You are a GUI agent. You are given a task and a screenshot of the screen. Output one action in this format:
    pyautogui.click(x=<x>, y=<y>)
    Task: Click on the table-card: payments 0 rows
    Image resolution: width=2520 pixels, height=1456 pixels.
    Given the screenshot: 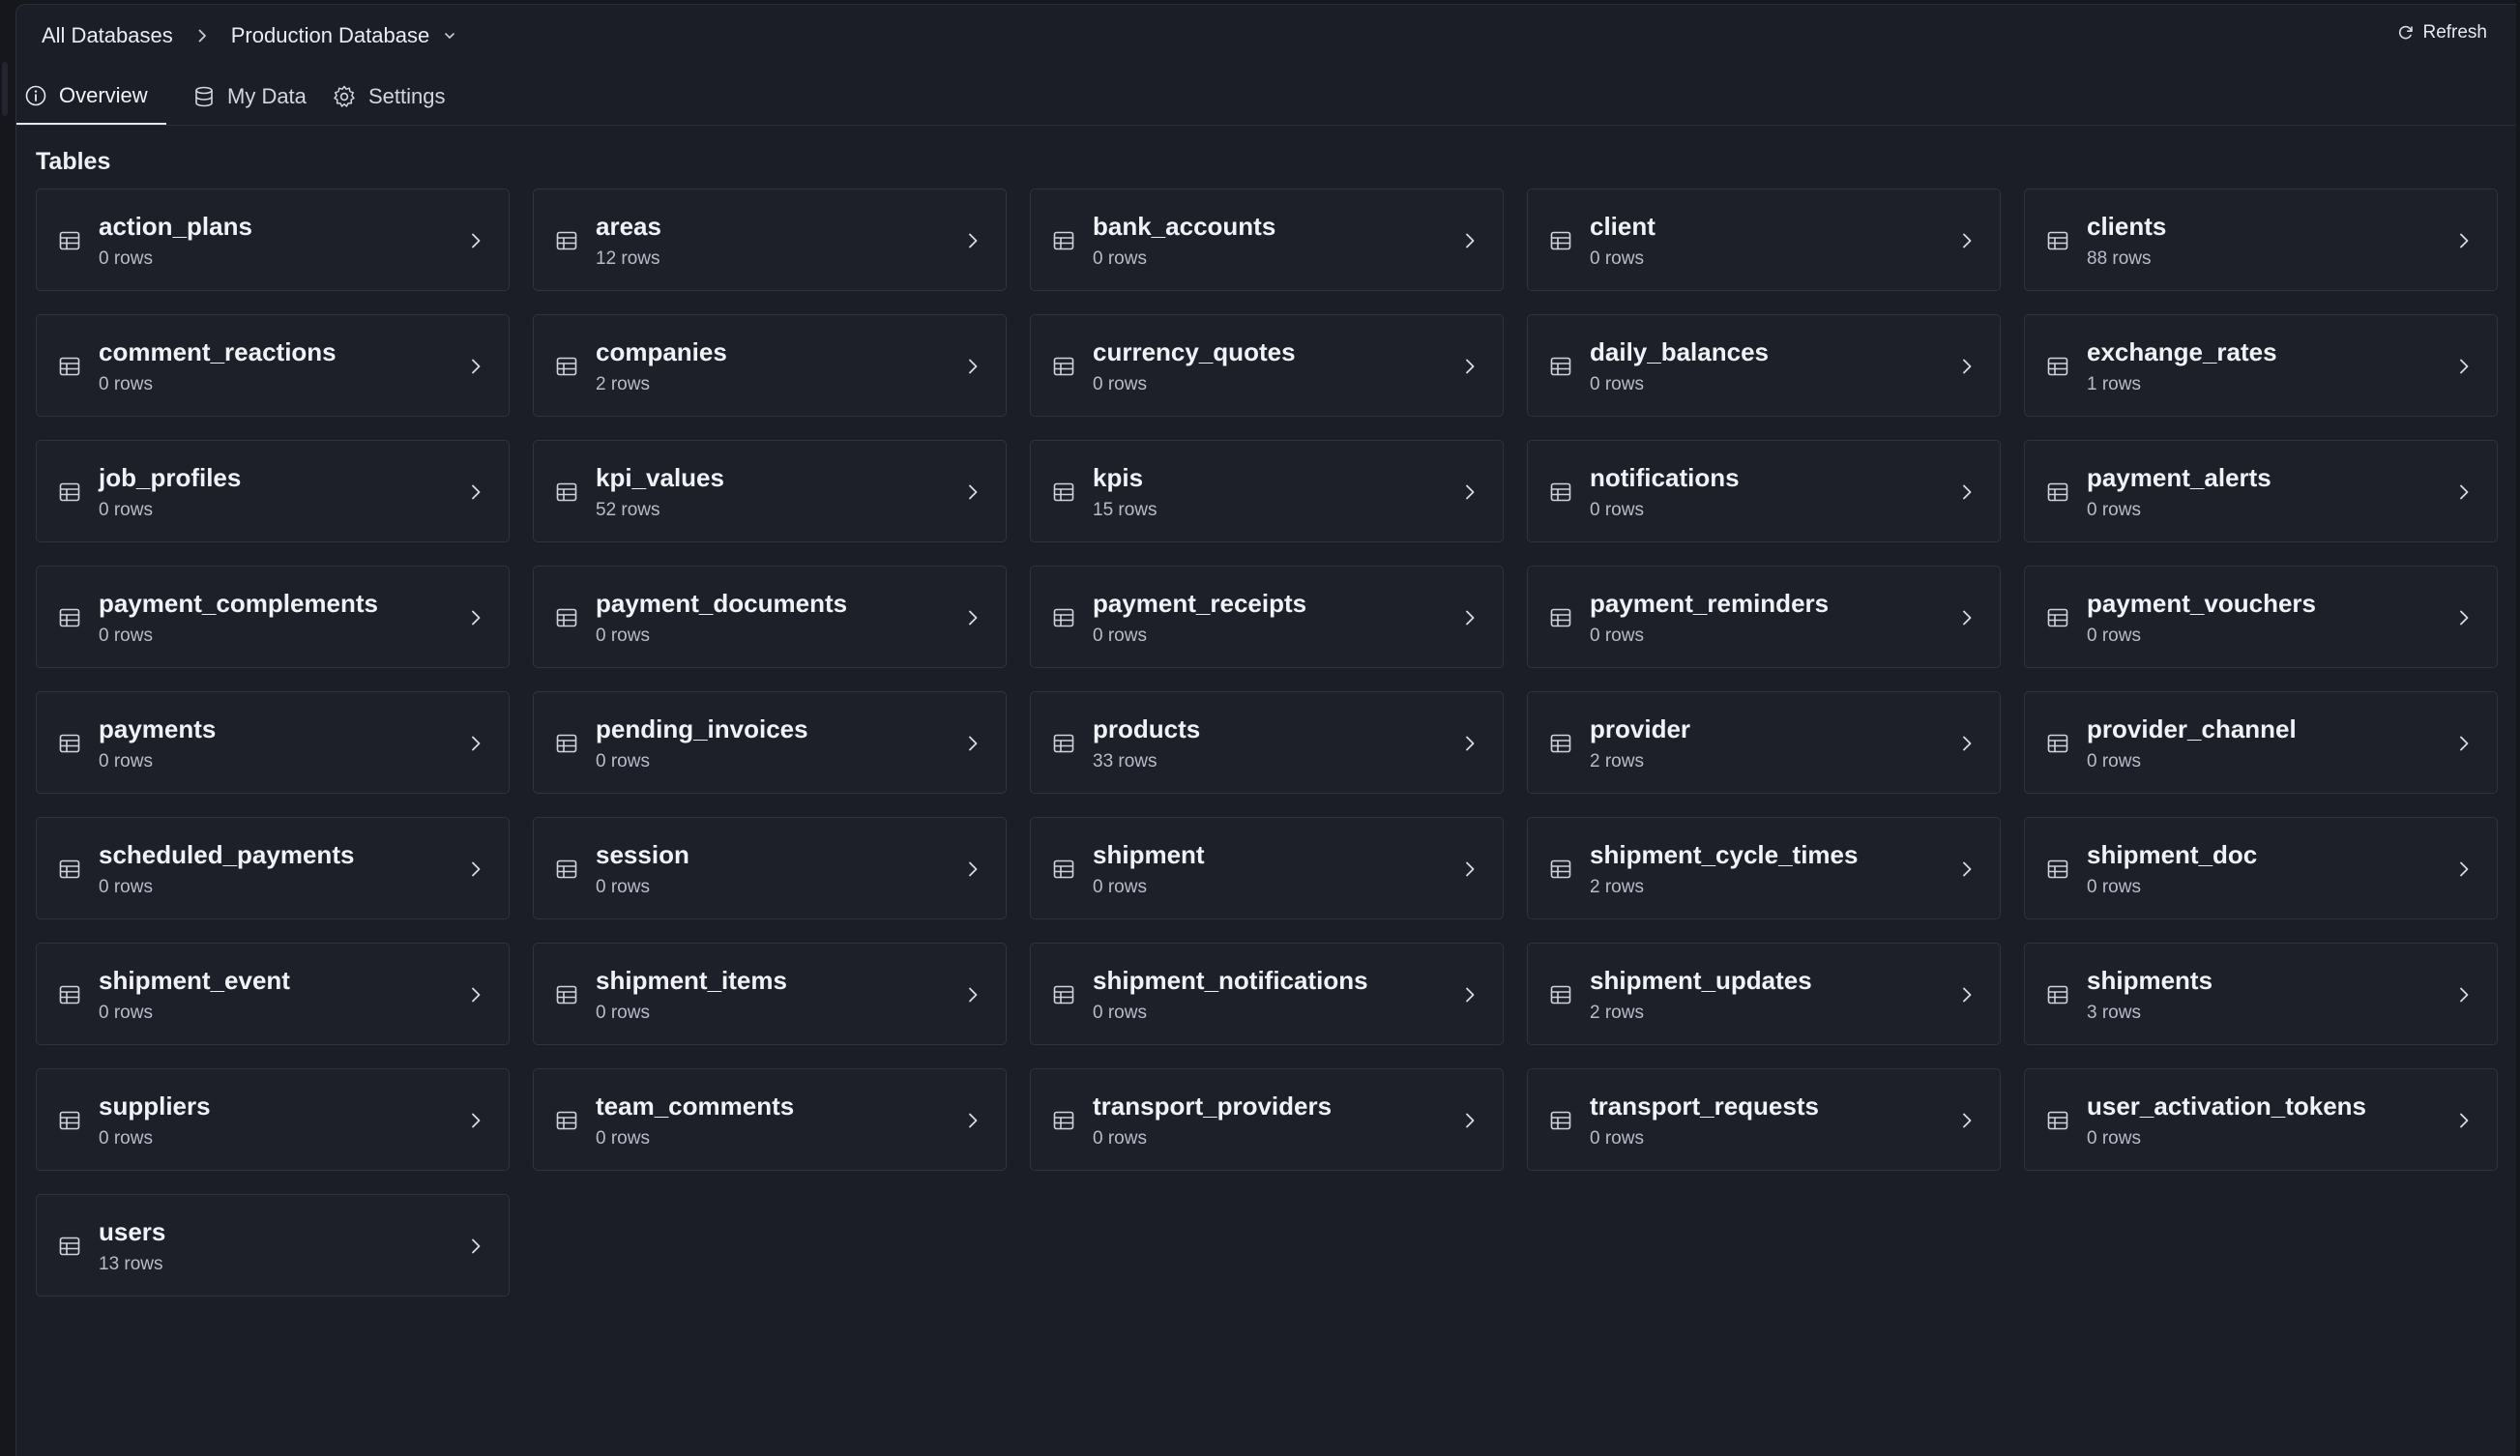 What is the action you would take?
    pyautogui.click(x=273, y=742)
    